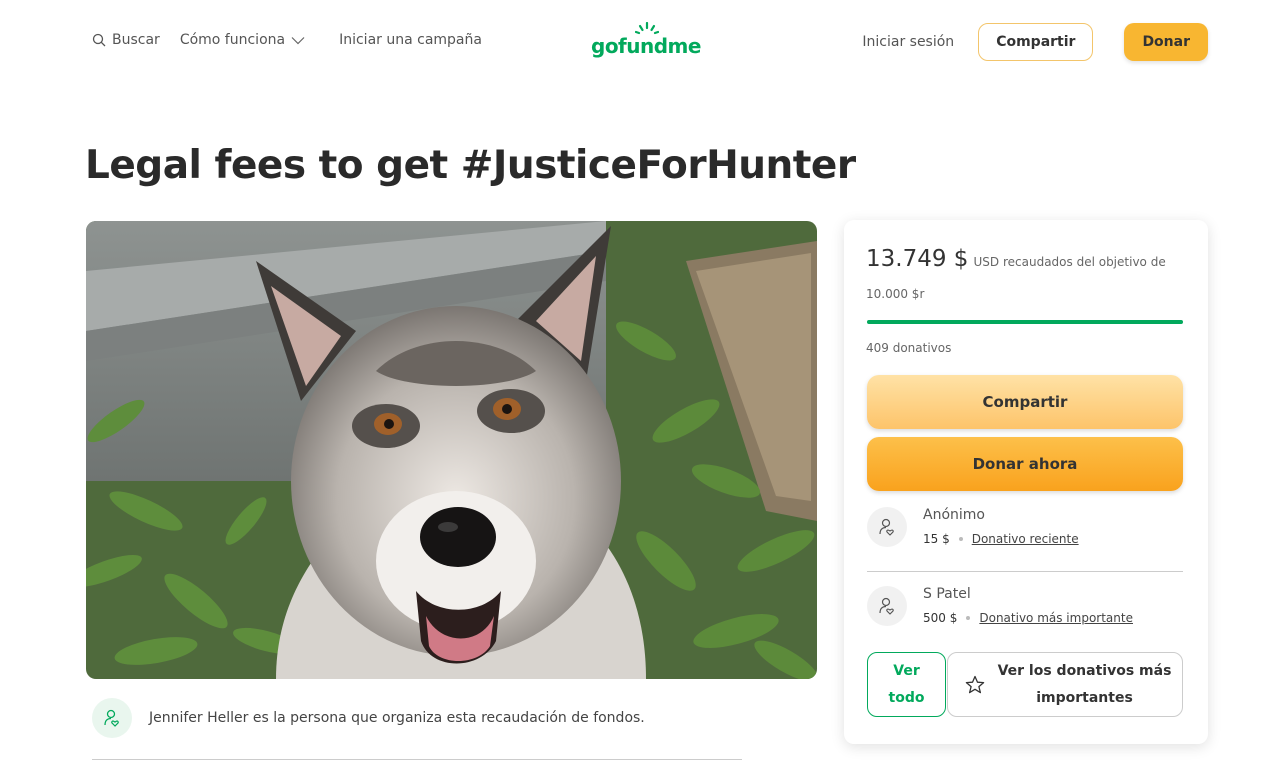 Image resolution: width=1280 pixels, height=768 pixels. Describe the element at coordinates (947, 594) in the screenshot. I see `donor-name: S Patel` at that location.